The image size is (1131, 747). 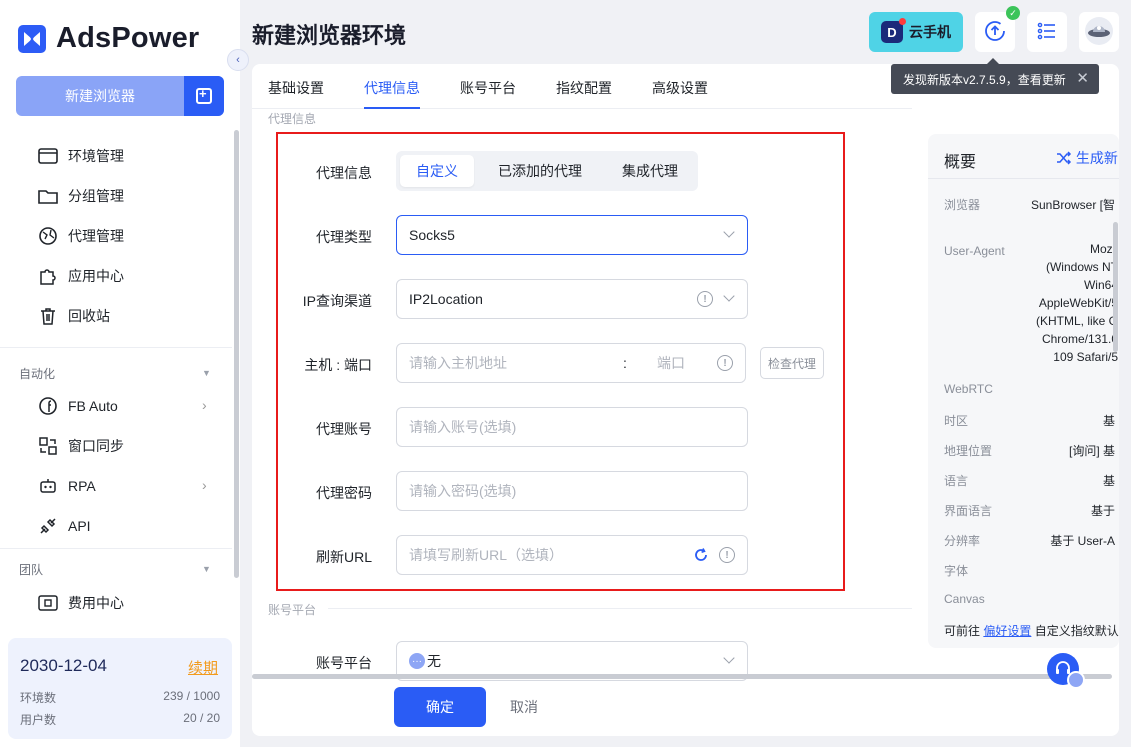 What do you see at coordinates (650, 171) in the screenshot?
I see `proxy-source-integrated: 集成代理` at bounding box center [650, 171].